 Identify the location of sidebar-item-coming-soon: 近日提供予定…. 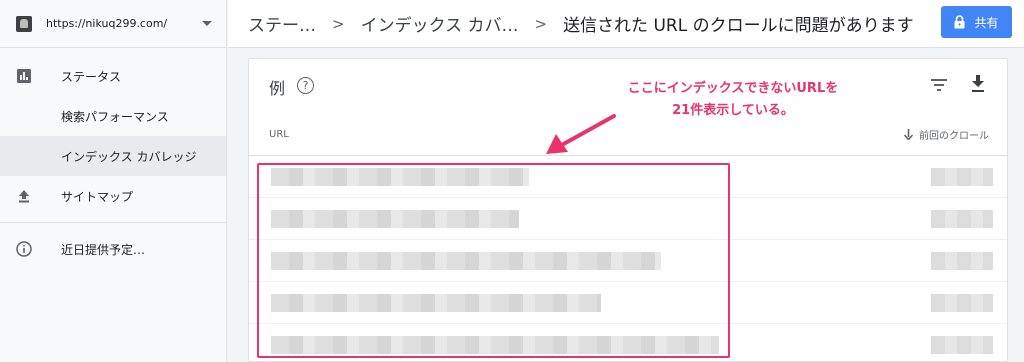
(113, 249).